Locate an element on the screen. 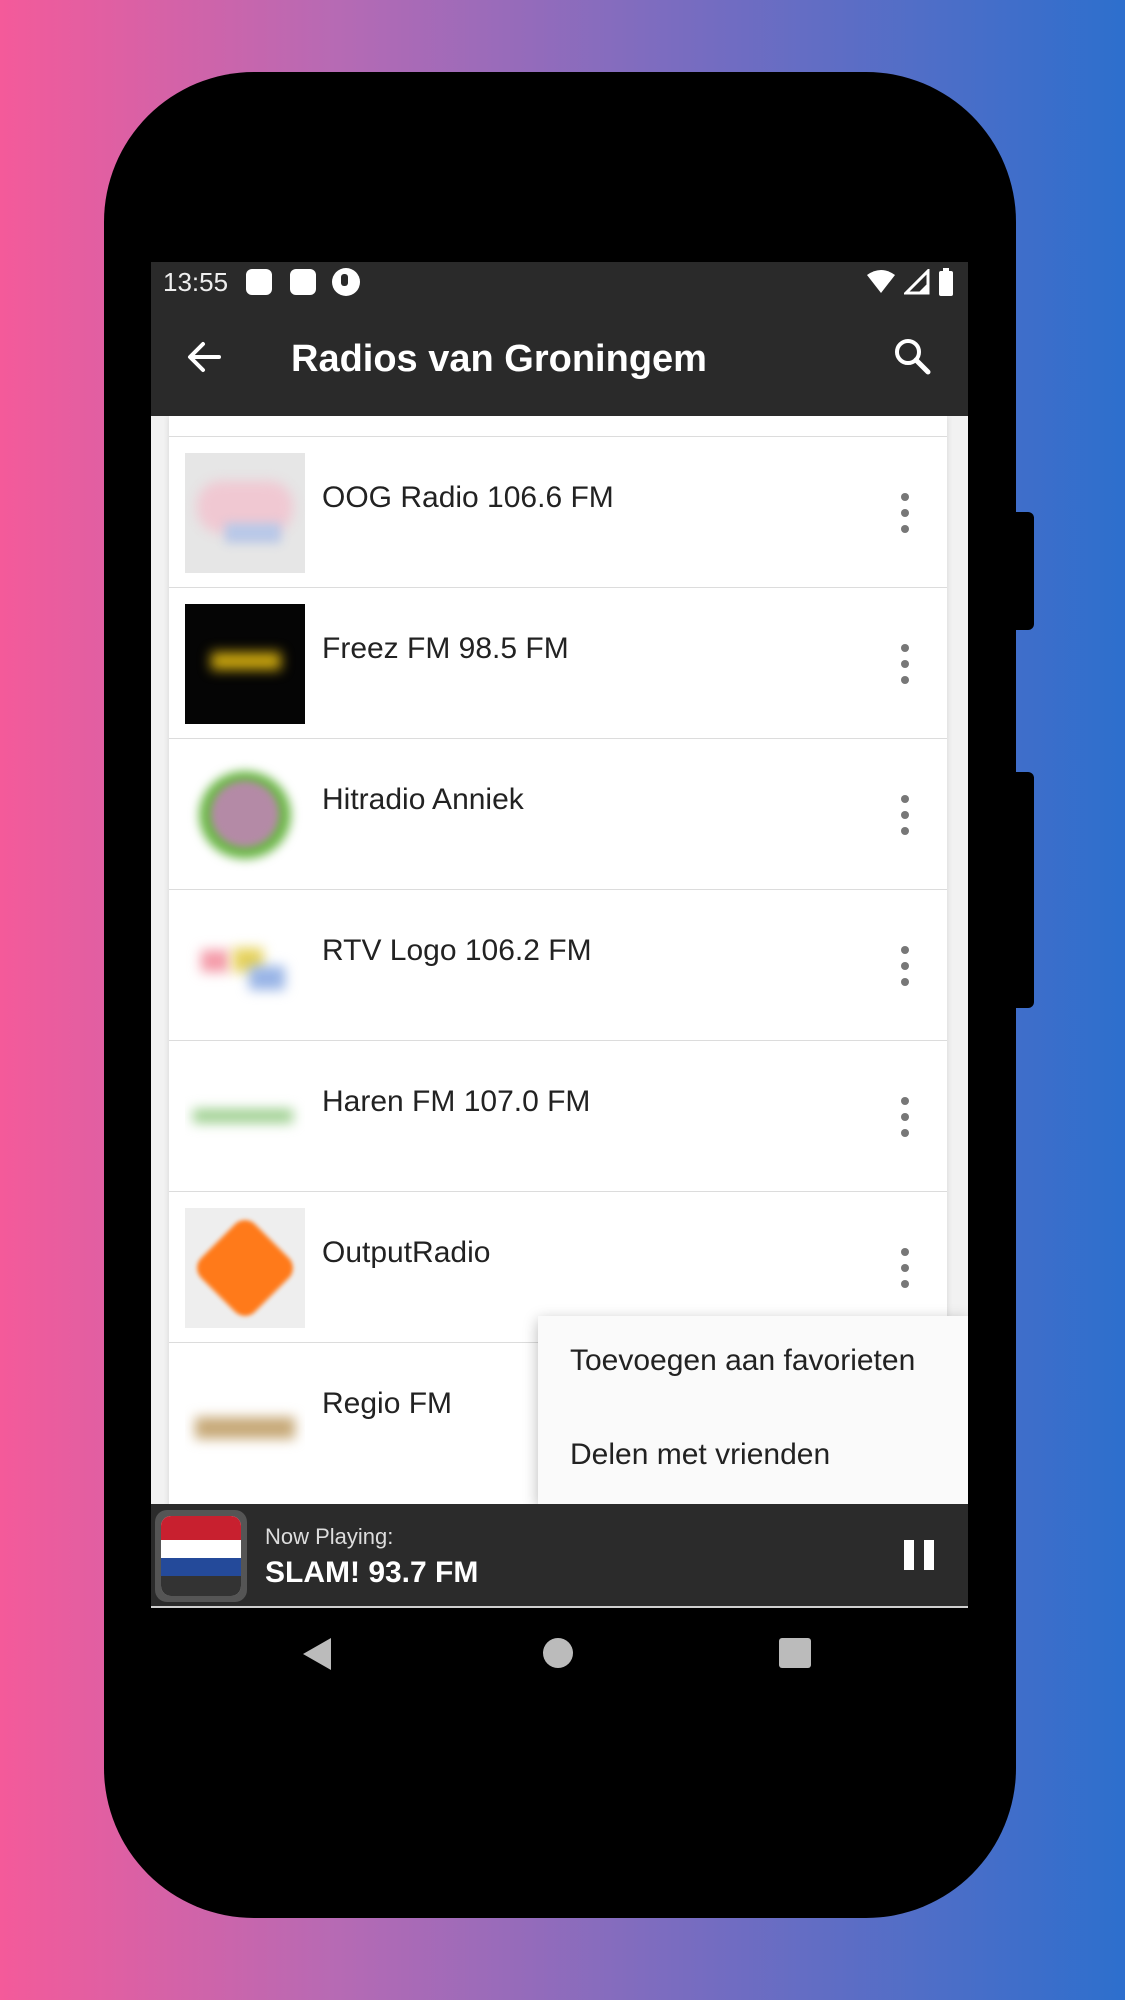  station-name: Hitradio Anniek is located at coordinates (423, 799).